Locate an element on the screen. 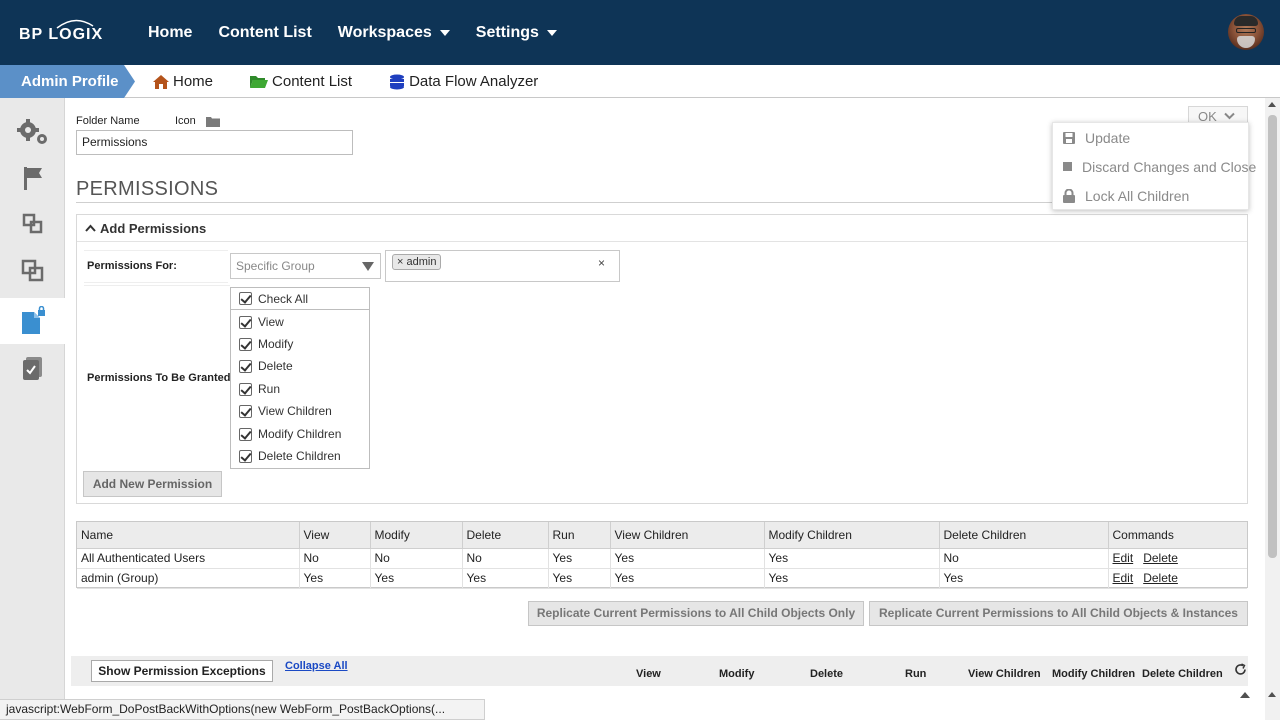 Image resolution: width=1280 pixels, height=720 pixels. sidebar-checklist is located at coordinates (32, 369).